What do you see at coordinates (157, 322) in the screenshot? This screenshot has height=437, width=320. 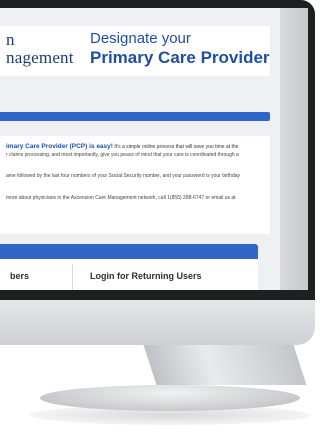 I see `monitor-chin` at bounding box center [157, 322].